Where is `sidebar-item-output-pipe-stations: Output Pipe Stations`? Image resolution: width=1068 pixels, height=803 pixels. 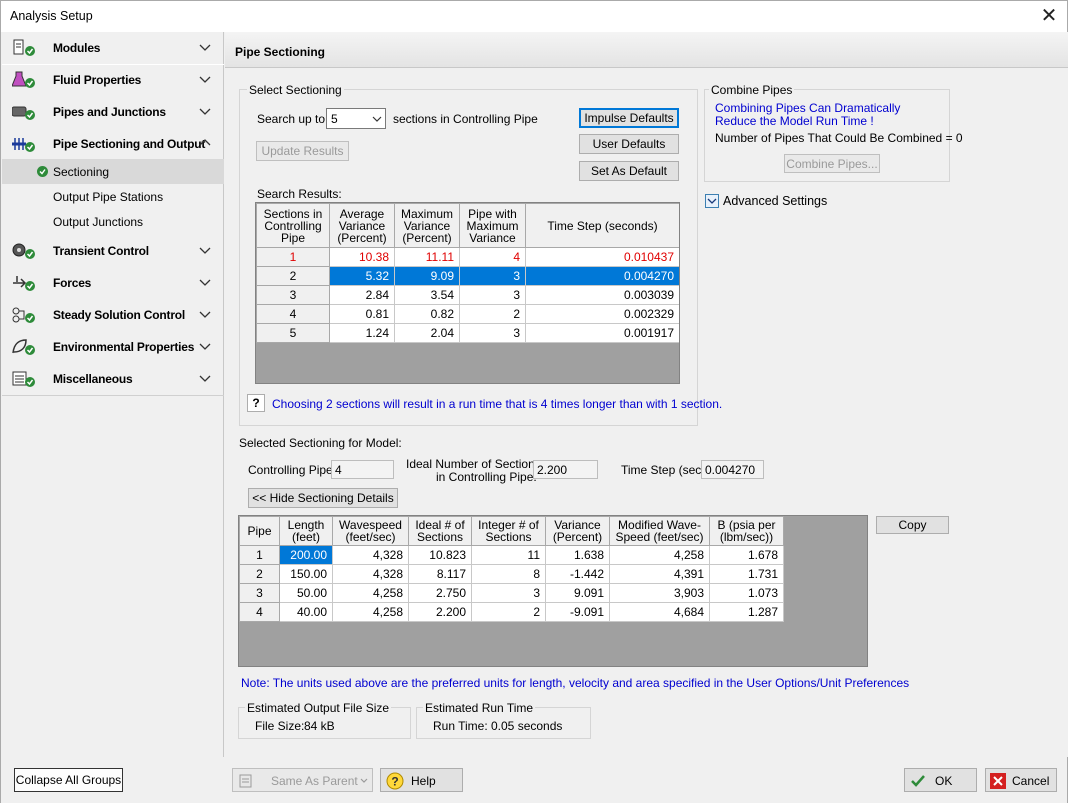
sidebar-item-output-pipe-stations: Output Pipe Stations is located at coordinates (113, 196).